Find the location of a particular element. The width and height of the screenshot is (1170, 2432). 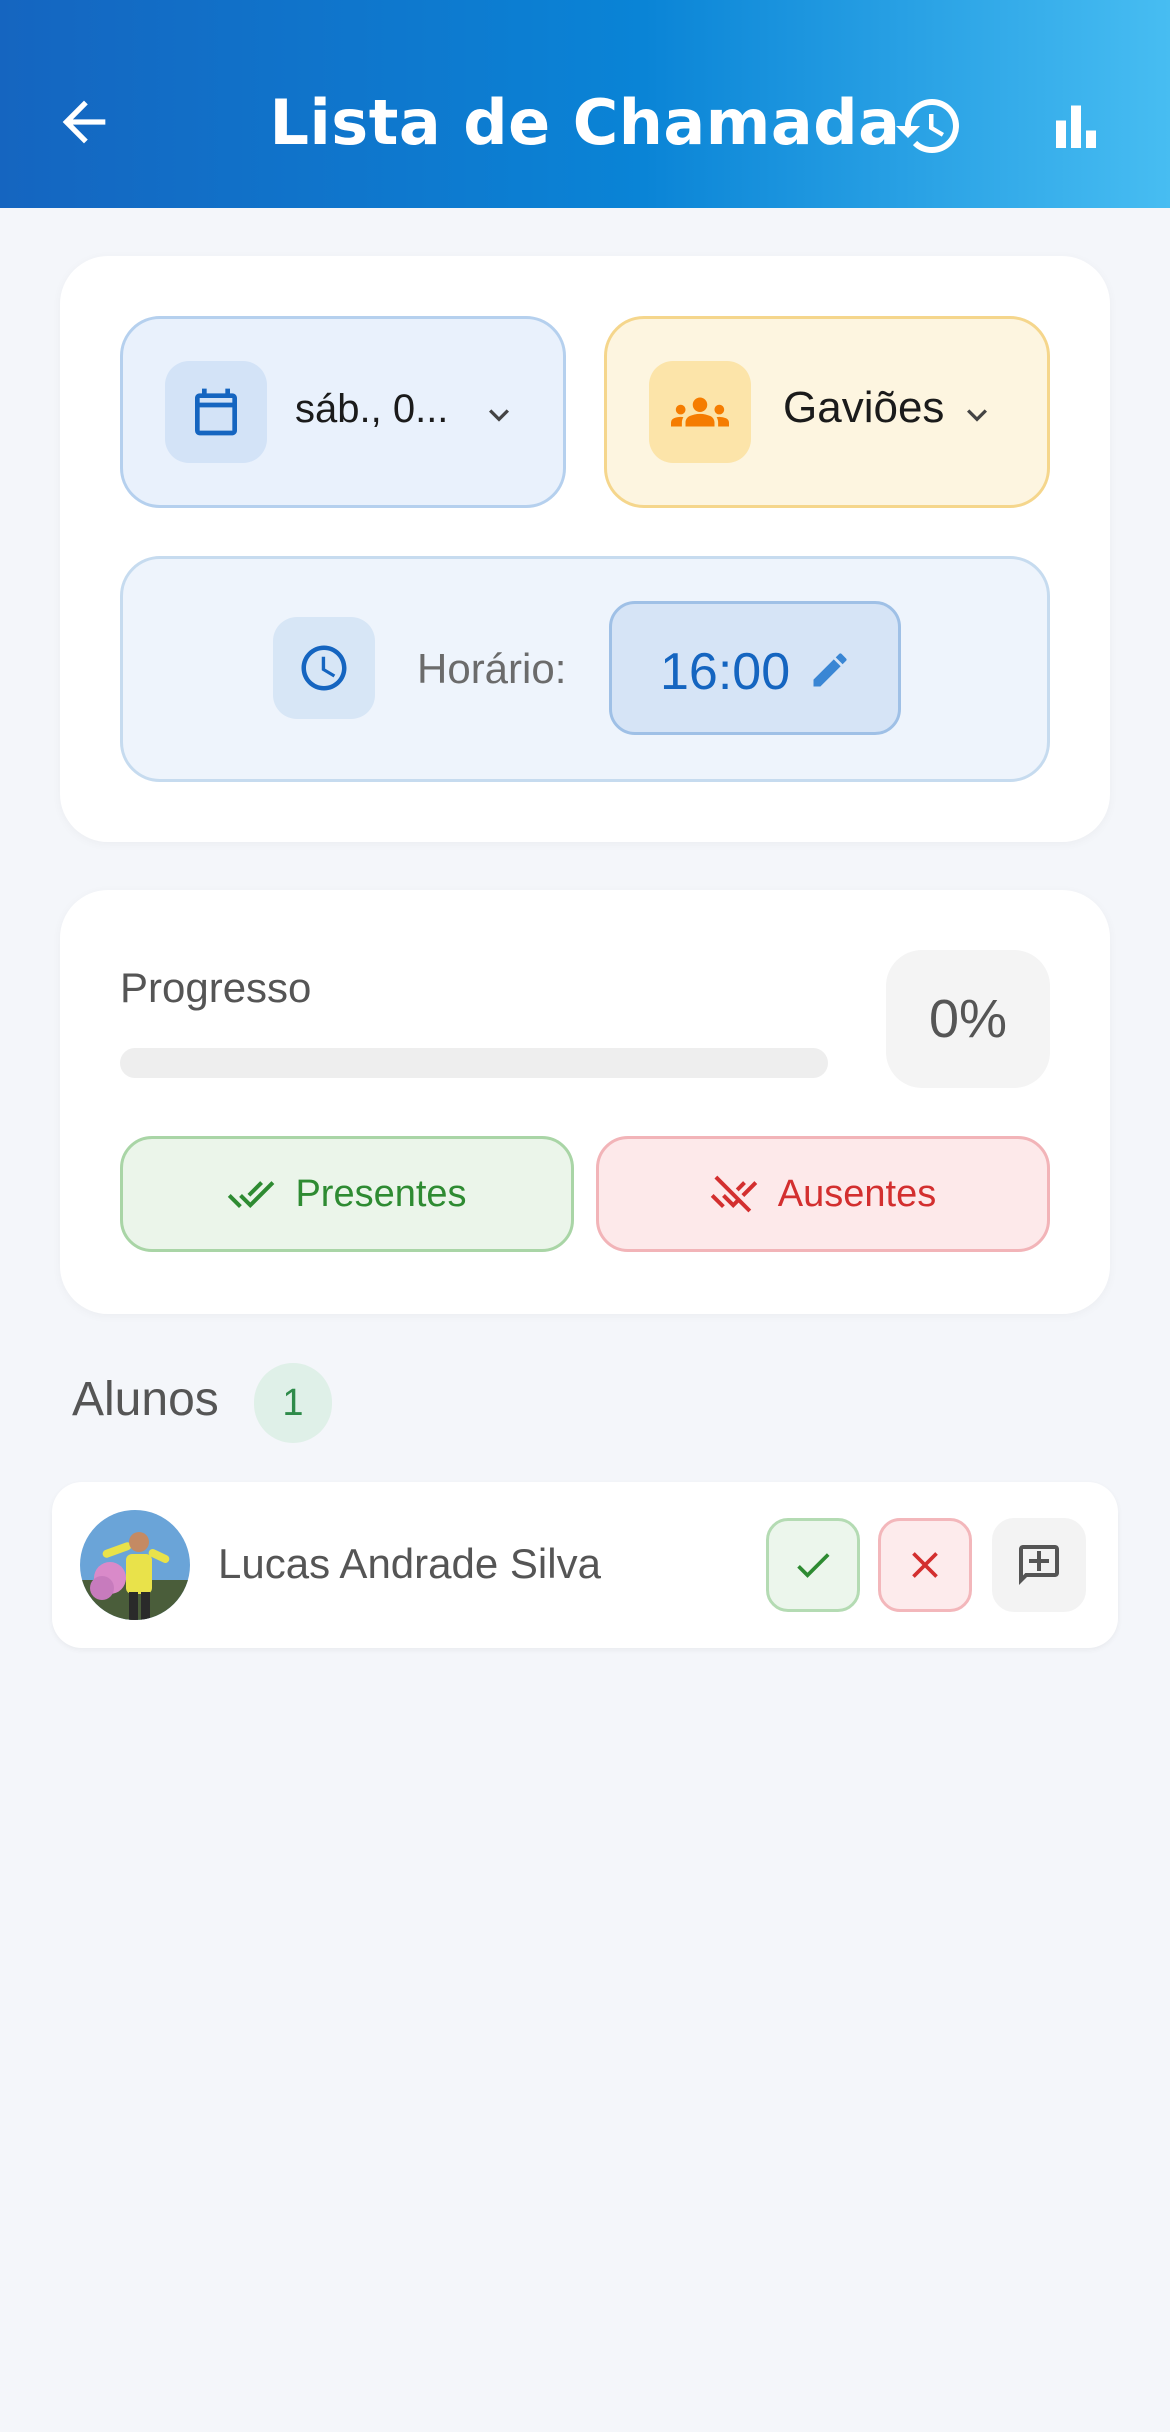

edit-icon is located at coordinates (830, 670).